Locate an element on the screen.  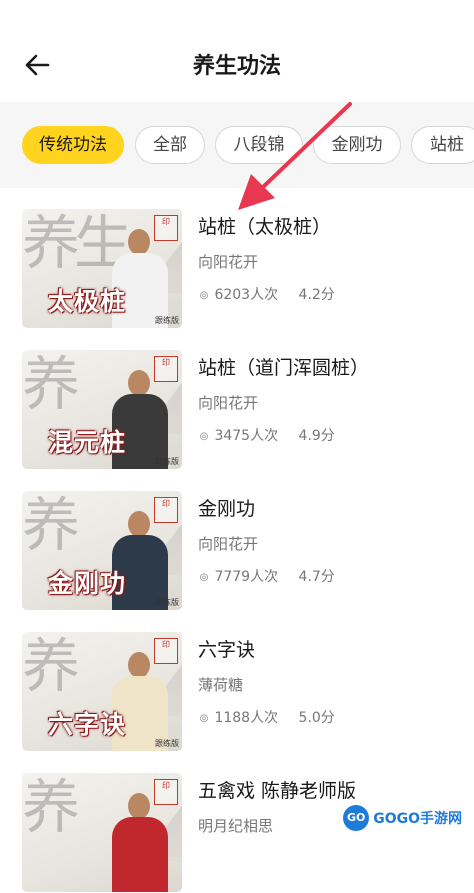
item-meta: ◎ 6203人次 4.2分 is located at coordinates (333, 294).